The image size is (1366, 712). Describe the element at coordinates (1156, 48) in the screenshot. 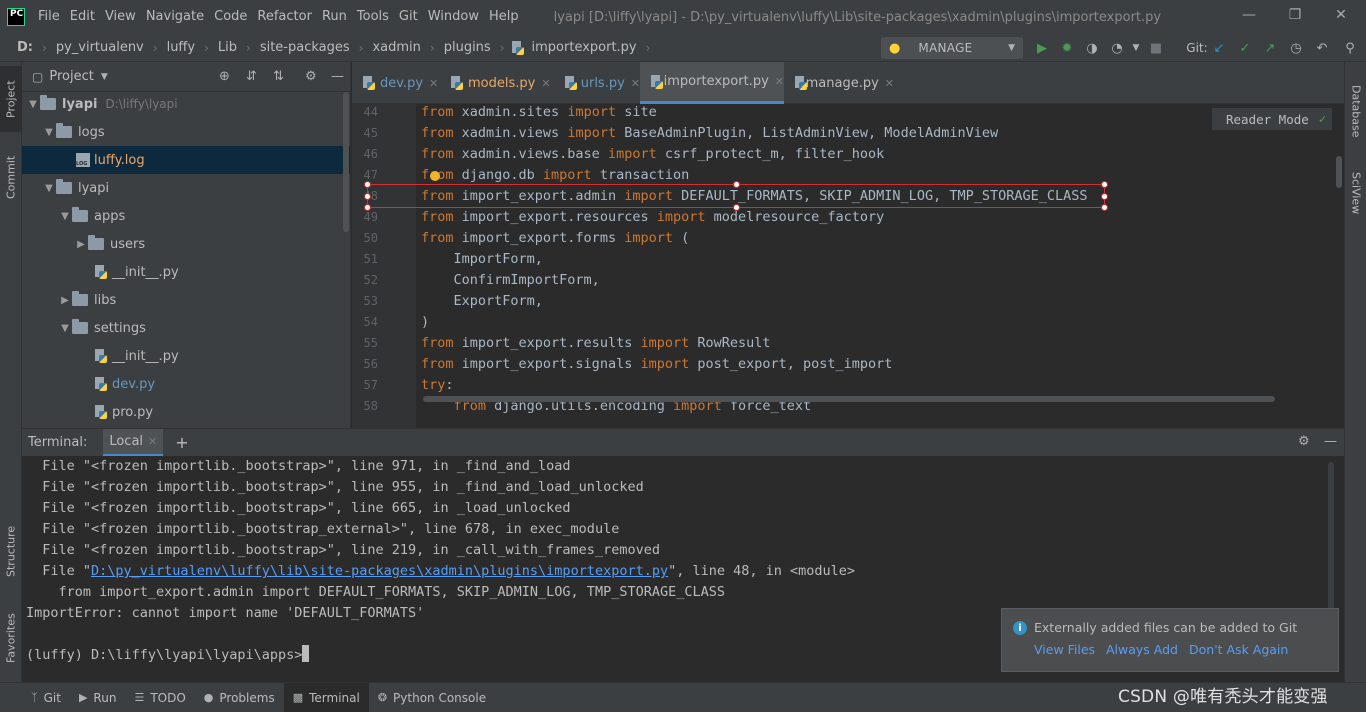

I see `stop-icon: ■` at that location.